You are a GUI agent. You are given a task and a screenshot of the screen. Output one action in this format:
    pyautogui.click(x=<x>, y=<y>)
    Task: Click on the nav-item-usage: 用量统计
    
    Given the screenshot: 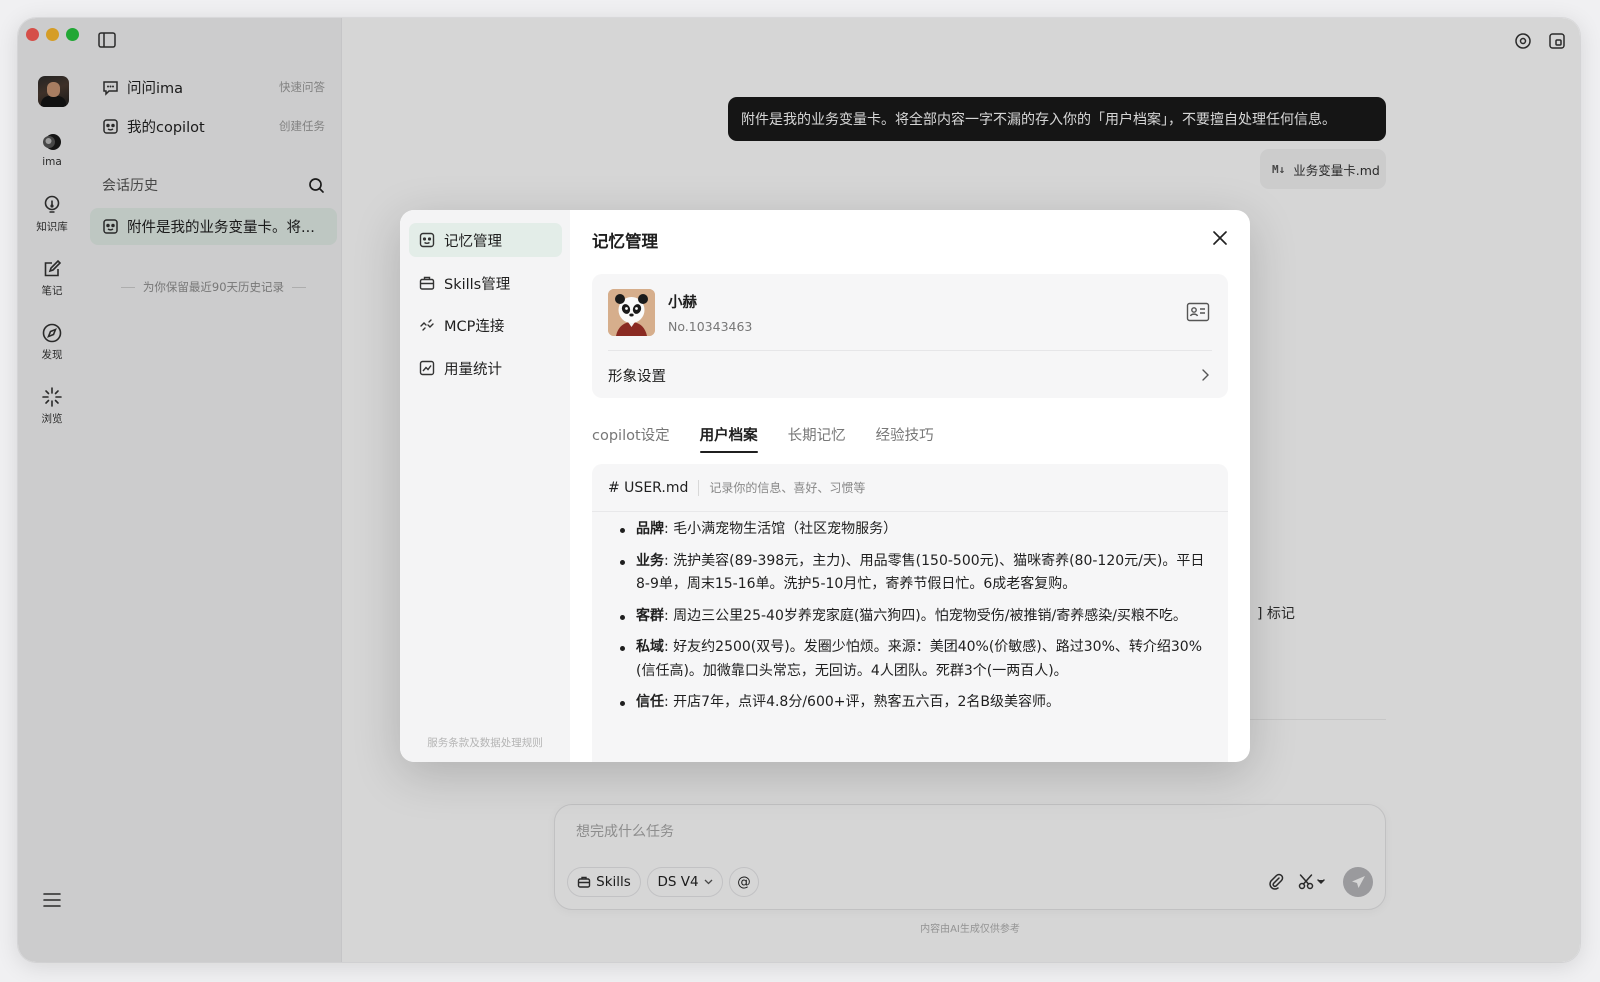 What is the action you would take?
    pyautogui.click(x=485, y=368)
    